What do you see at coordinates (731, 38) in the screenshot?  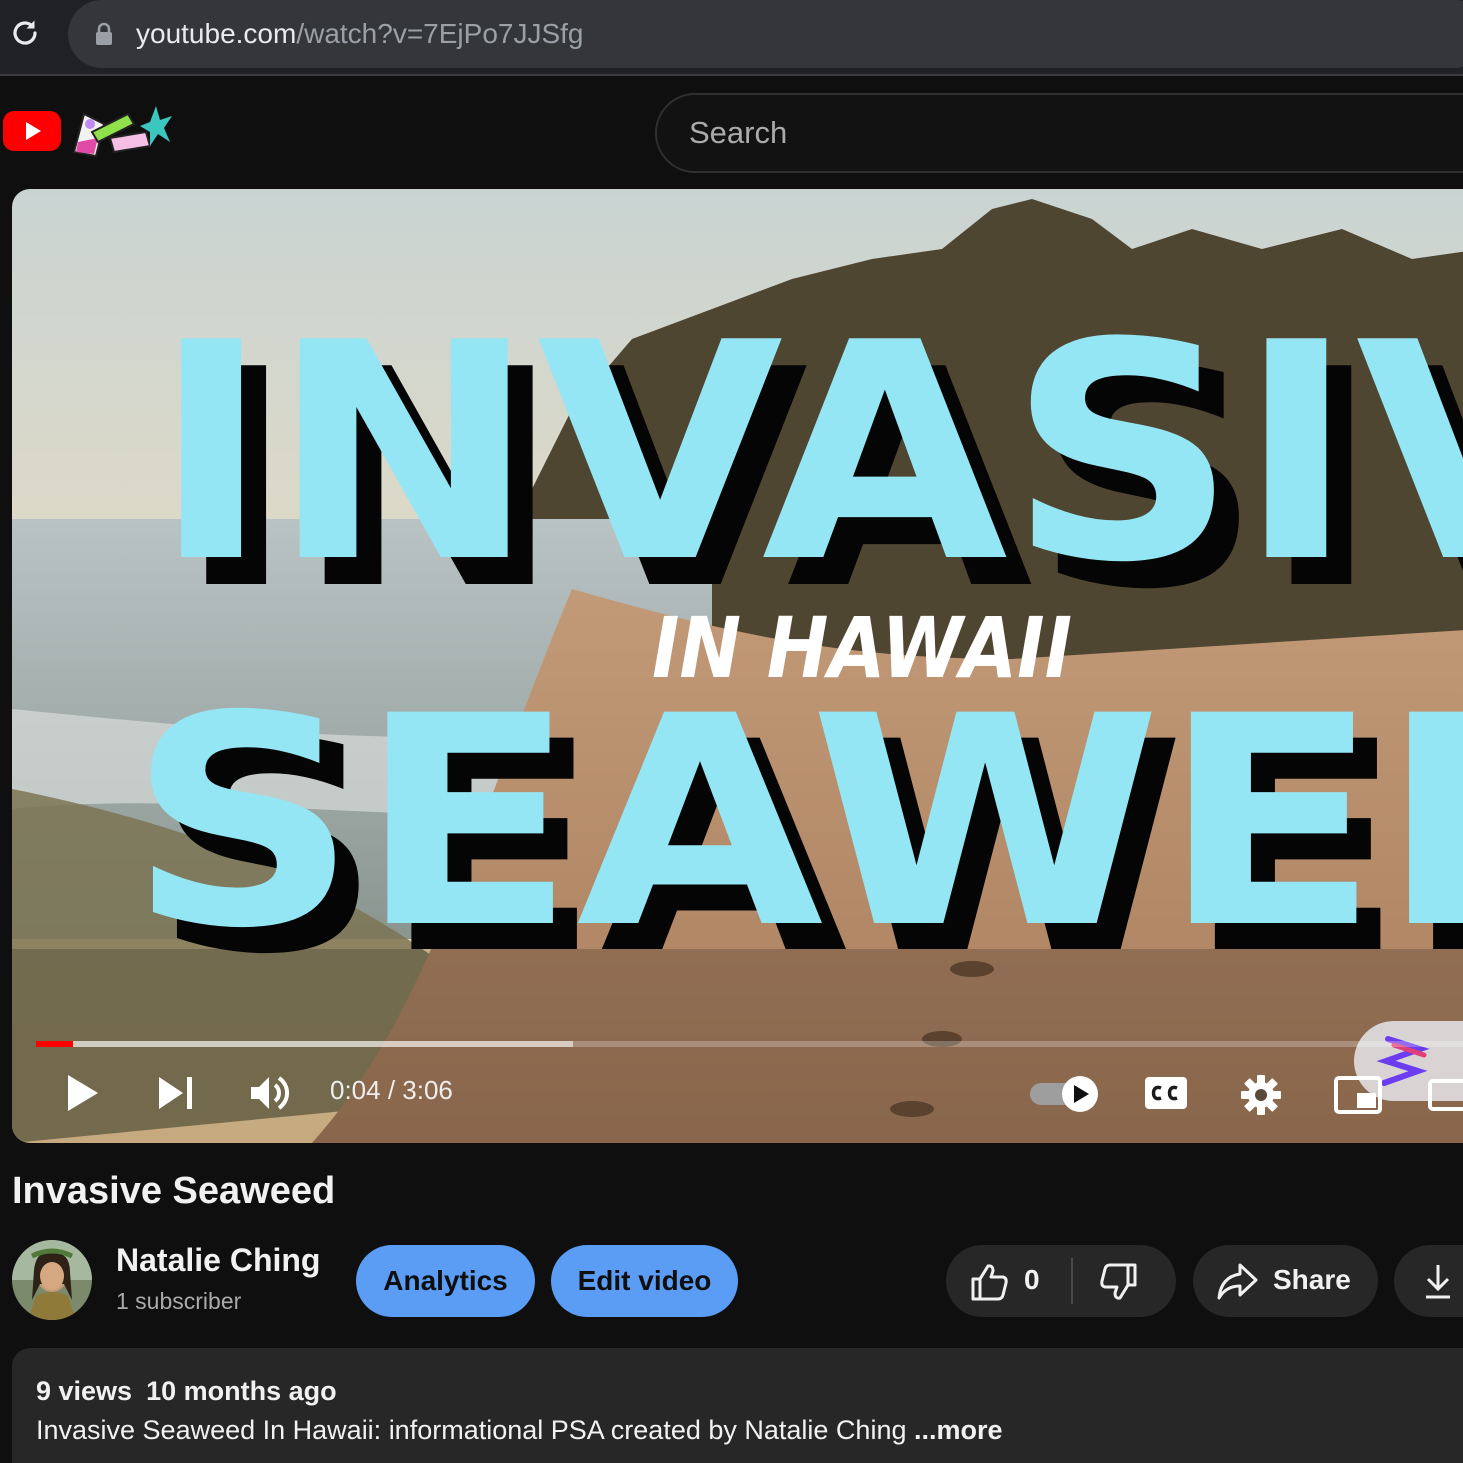 I see `browser-toolbar: youtube.com/watch?v=7EjPo7JJSfg` at bounding box center [731, 38].